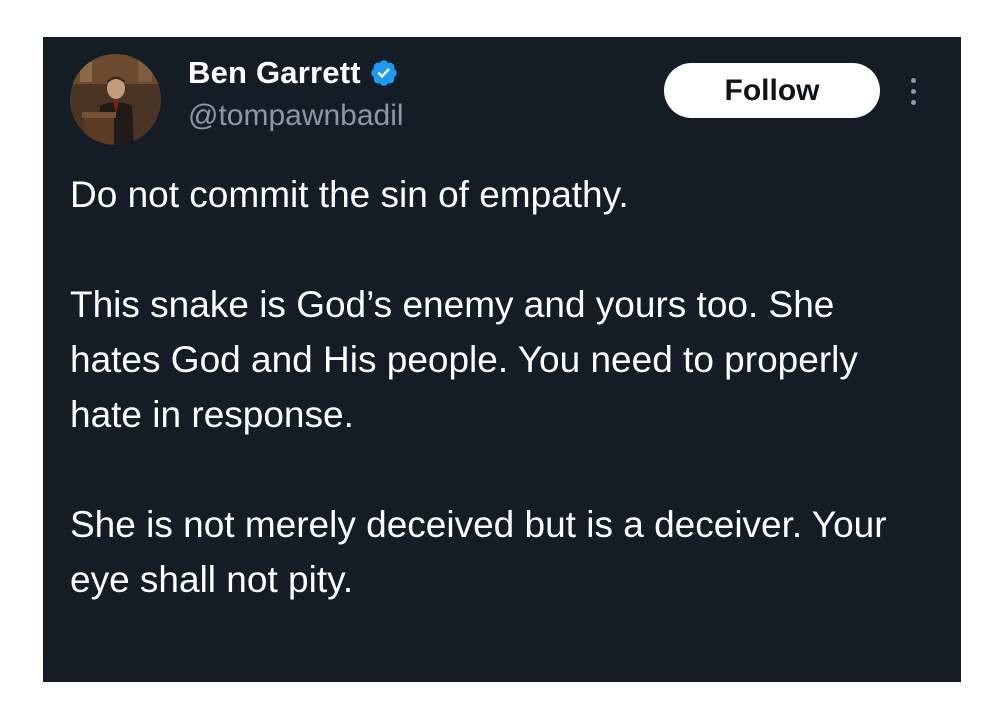 Image resolution: width=1000 pixels, height=715 pixels. What do you see at coordinates (296, 116) in the screenshot?
I see `author-handle: @tompawnbadil` at bounding box center [296, 116].